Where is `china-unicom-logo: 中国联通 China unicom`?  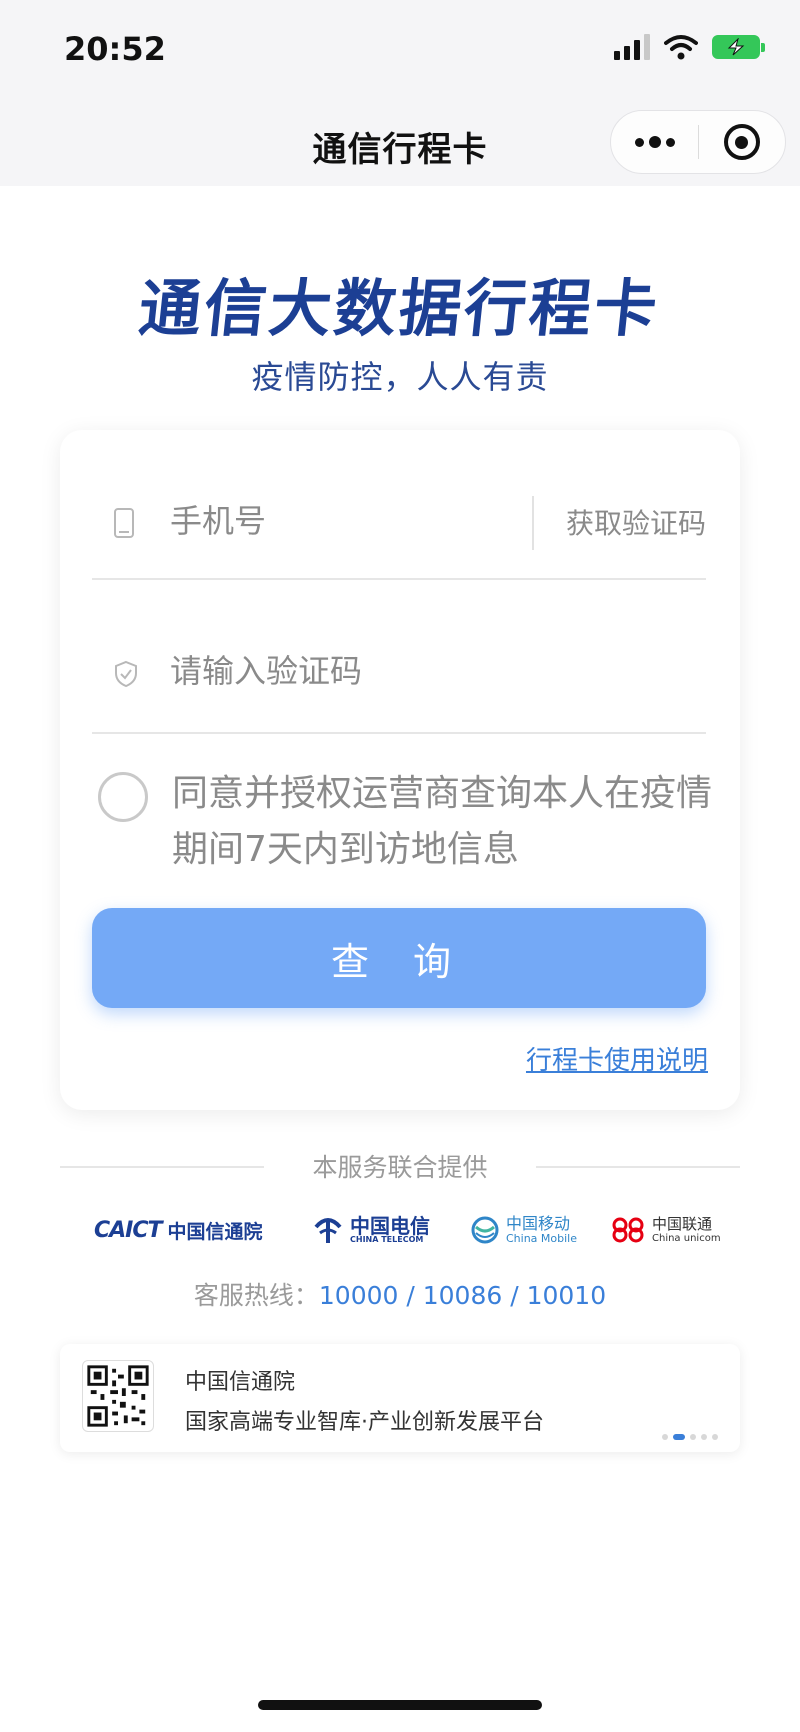
china-unicom-logo: 中国联通 China unicom is located at coordinates (665, 1230).